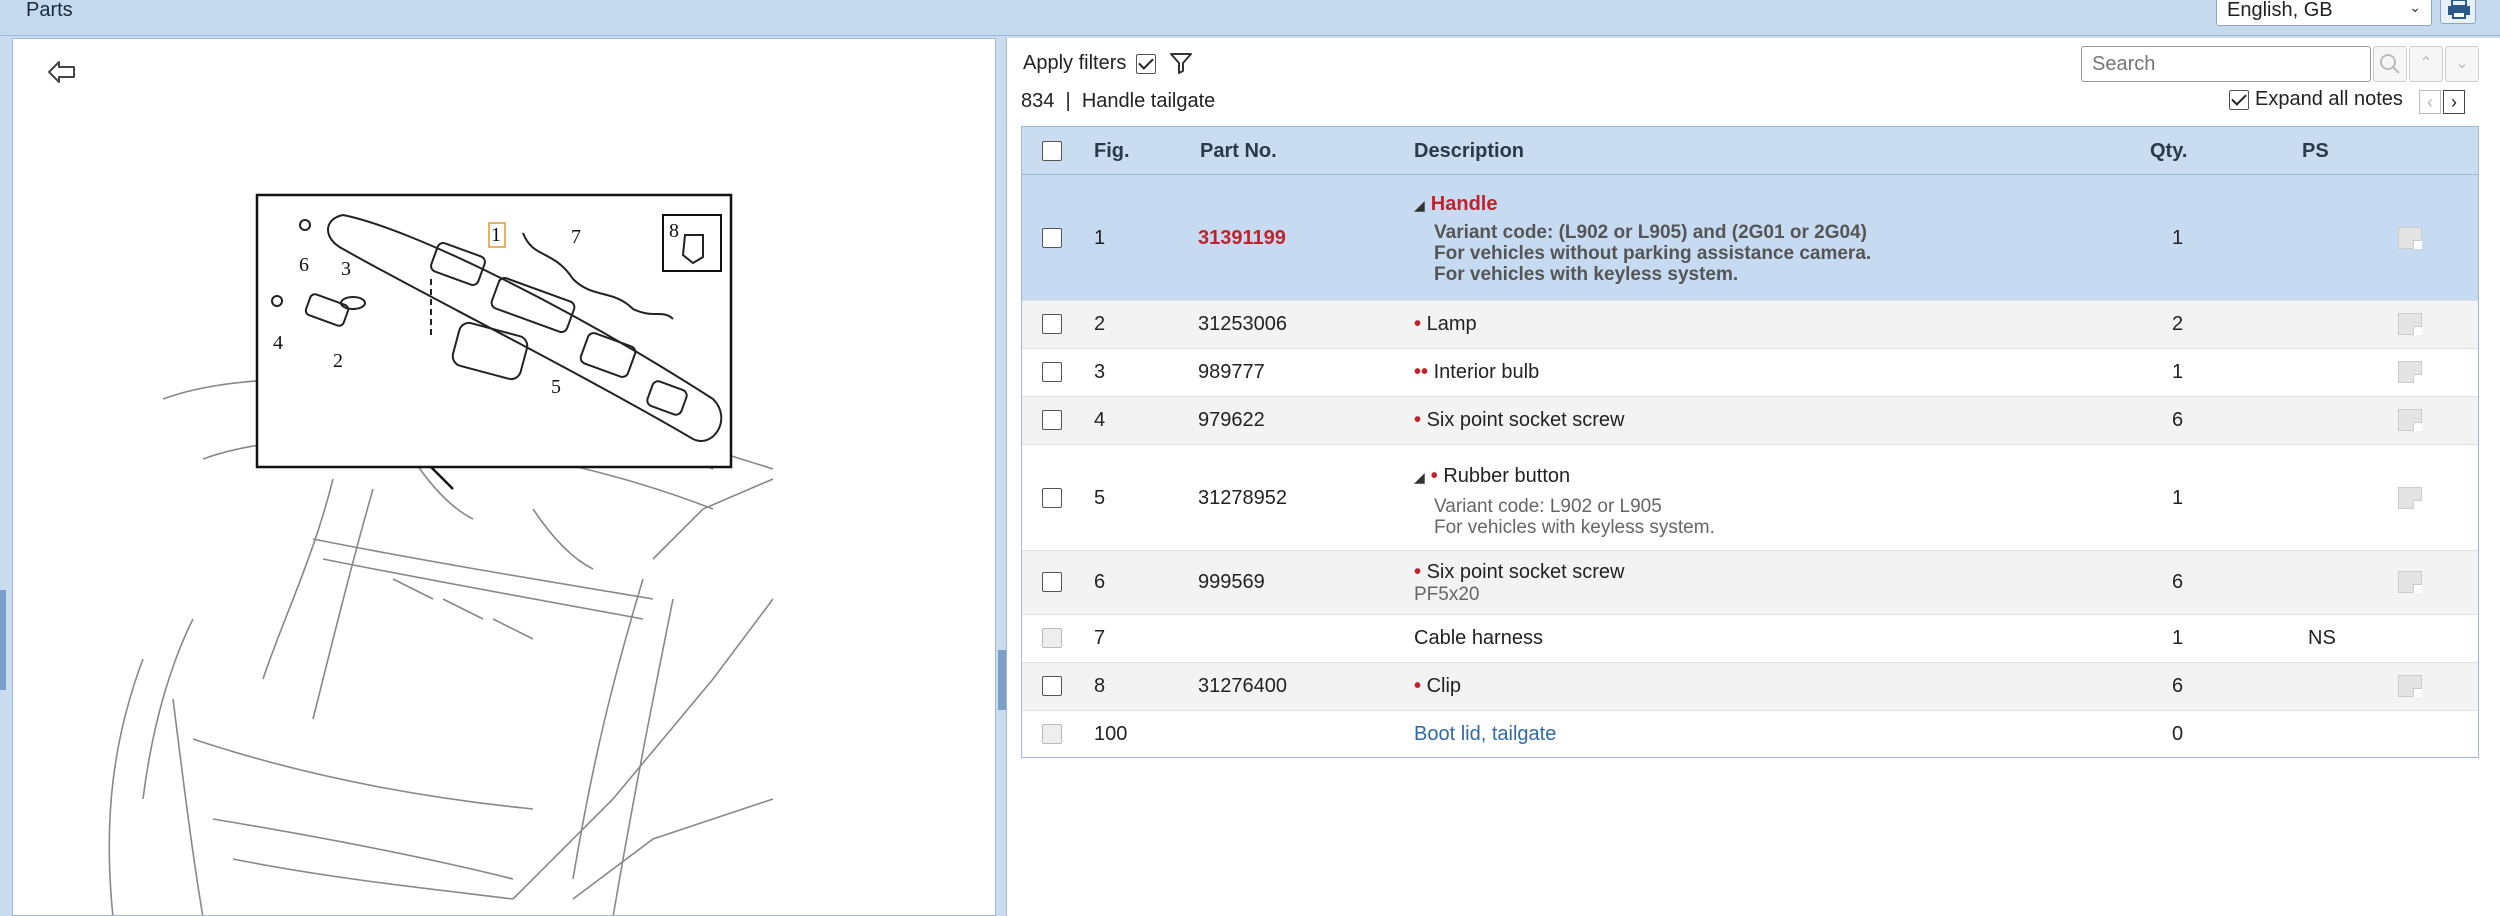 The height and width of the screenshot is (916, 2500). What do you see at coordinates (1486, 372) in the screenshot?
I see `row-description-text: Interior bulb` at bounding box center [1486, 372].